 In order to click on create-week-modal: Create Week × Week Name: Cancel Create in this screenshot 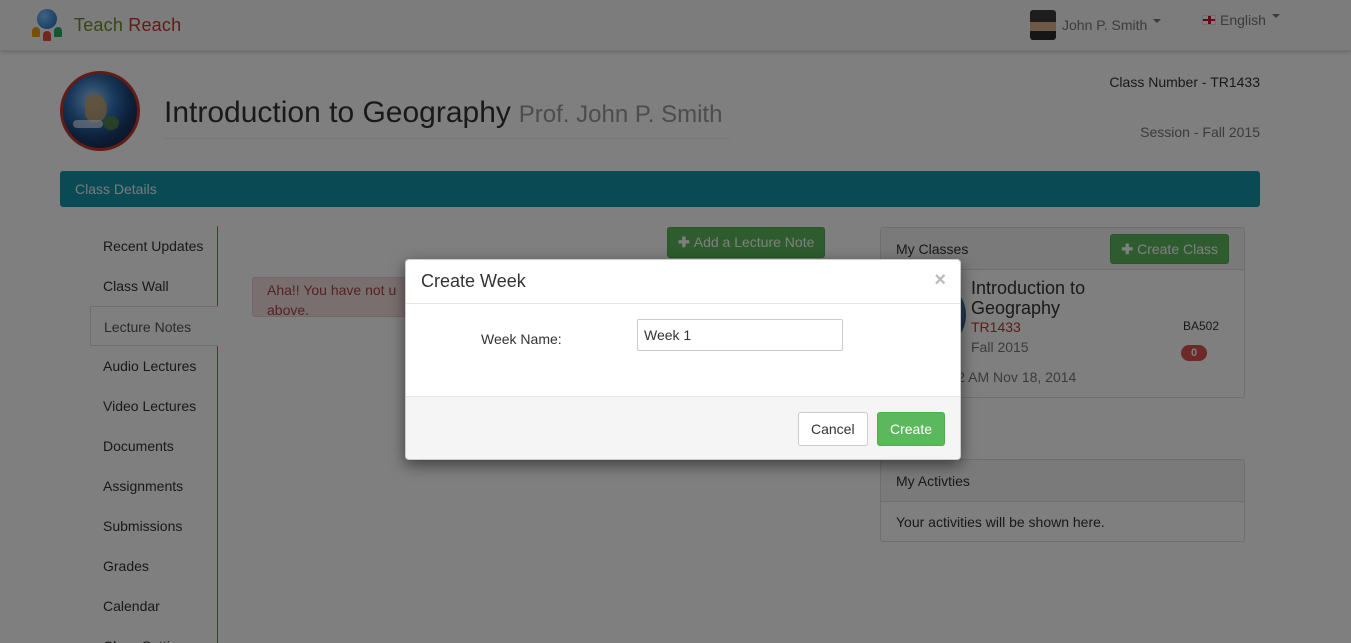, I will do `click(683, 359)`.